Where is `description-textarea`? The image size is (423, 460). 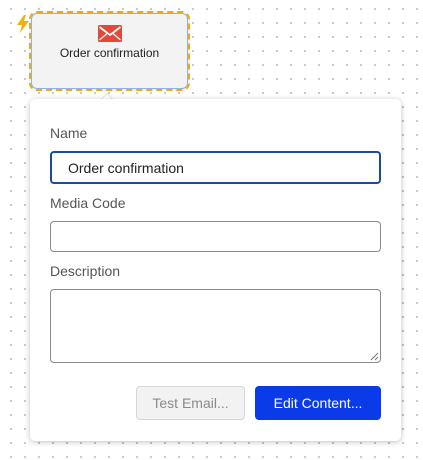 description-textarea is located at coordinates (215, 326).